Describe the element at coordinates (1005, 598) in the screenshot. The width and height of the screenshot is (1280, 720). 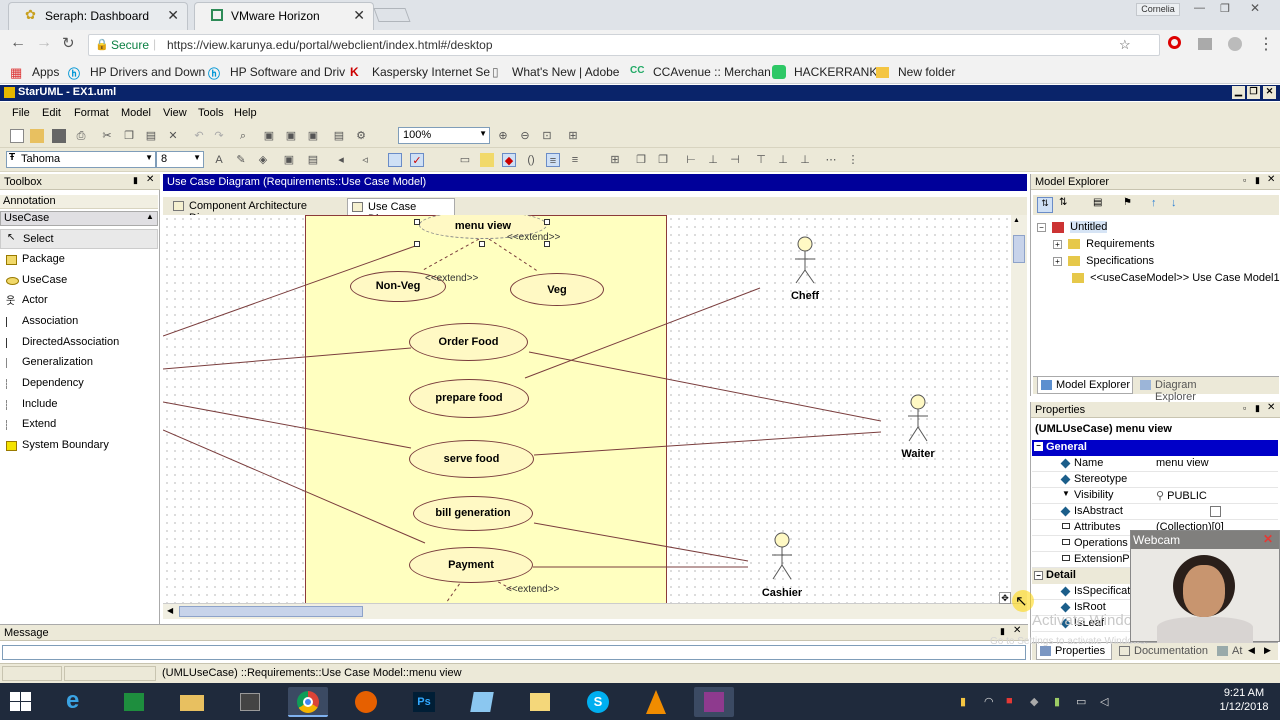
I see `navigator-icon: ✥` at that location.